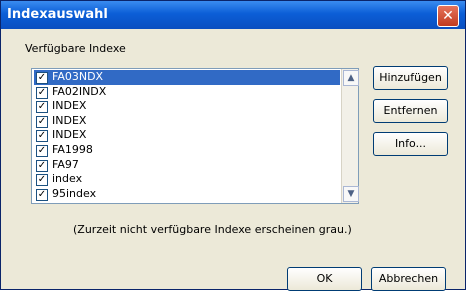 This screenshot has height=291, width=466. I want to click on list-item: ✓ FA03NDX, so click(187, 77).